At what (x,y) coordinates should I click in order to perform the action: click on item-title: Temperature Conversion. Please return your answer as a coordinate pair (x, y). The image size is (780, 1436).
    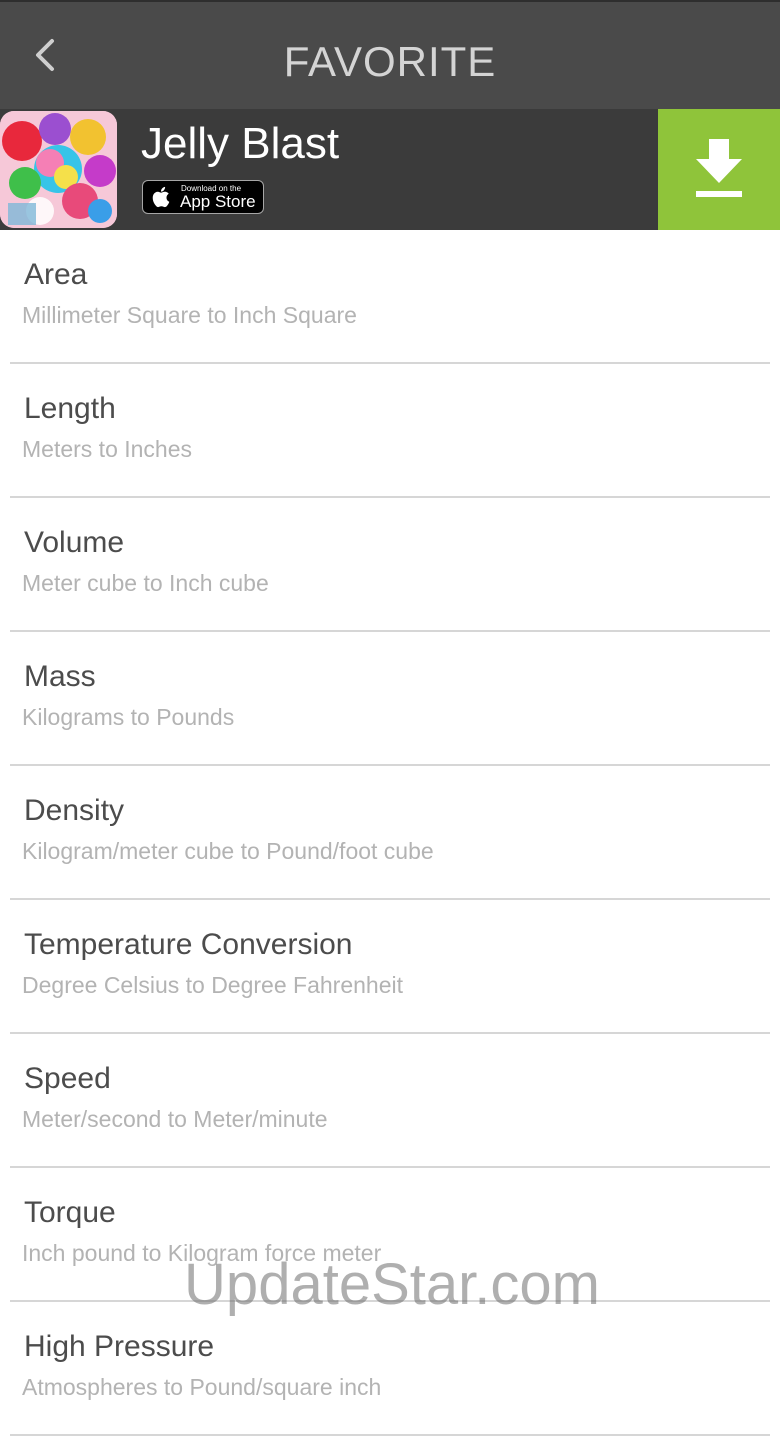
    Looking at the image, I should click on (188, 944).